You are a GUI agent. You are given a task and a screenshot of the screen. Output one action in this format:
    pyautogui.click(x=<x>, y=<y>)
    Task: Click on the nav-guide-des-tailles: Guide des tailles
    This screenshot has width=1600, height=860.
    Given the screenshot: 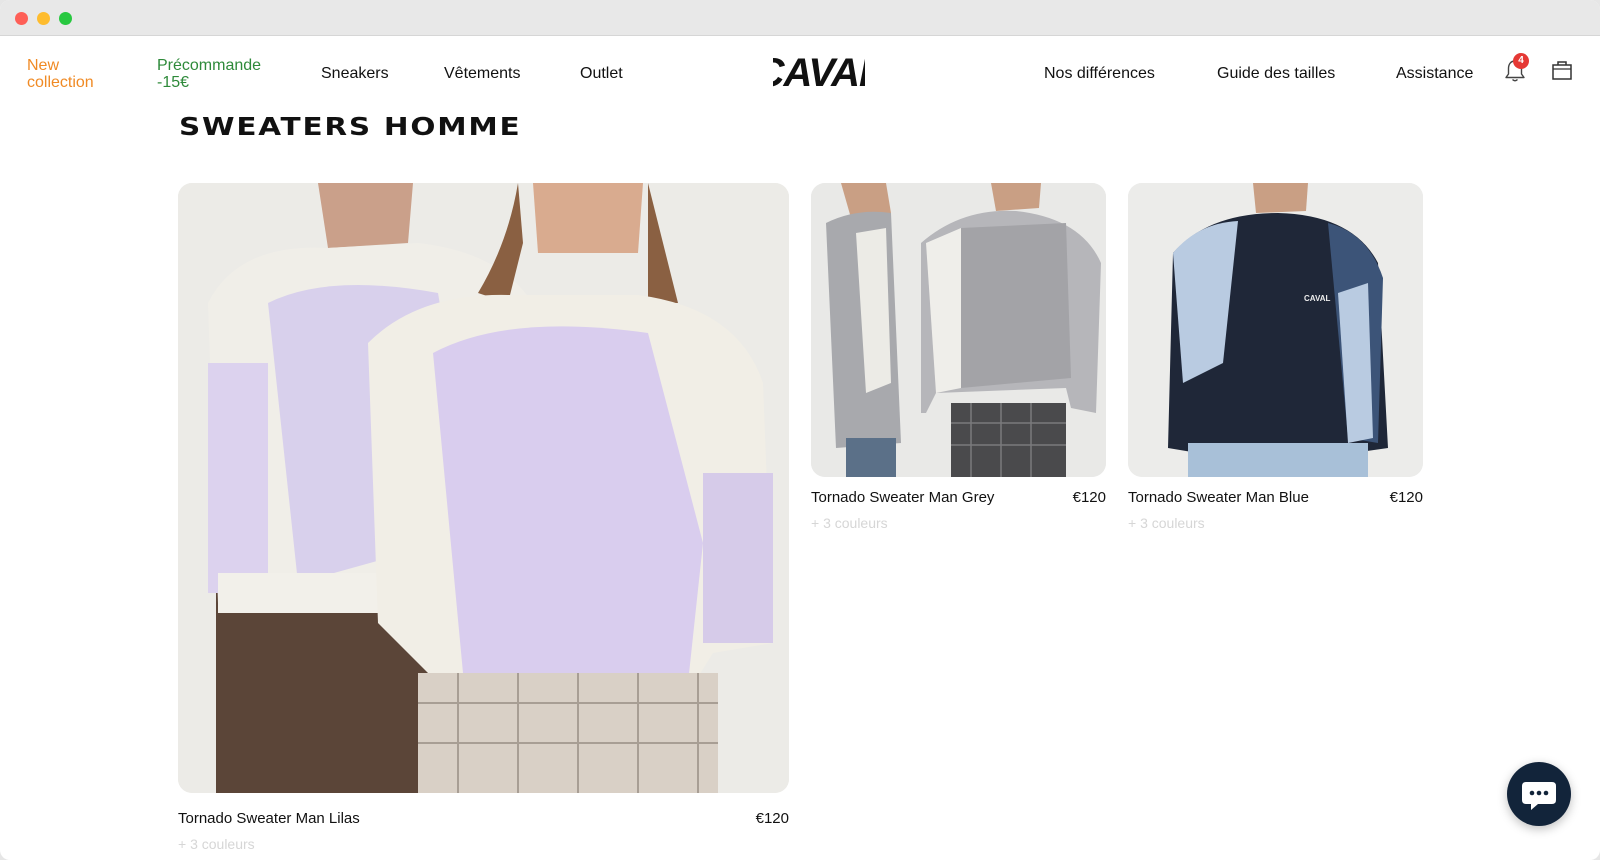 What is the action you would take?
    pyautogui.click(x=1276, y=73)
    